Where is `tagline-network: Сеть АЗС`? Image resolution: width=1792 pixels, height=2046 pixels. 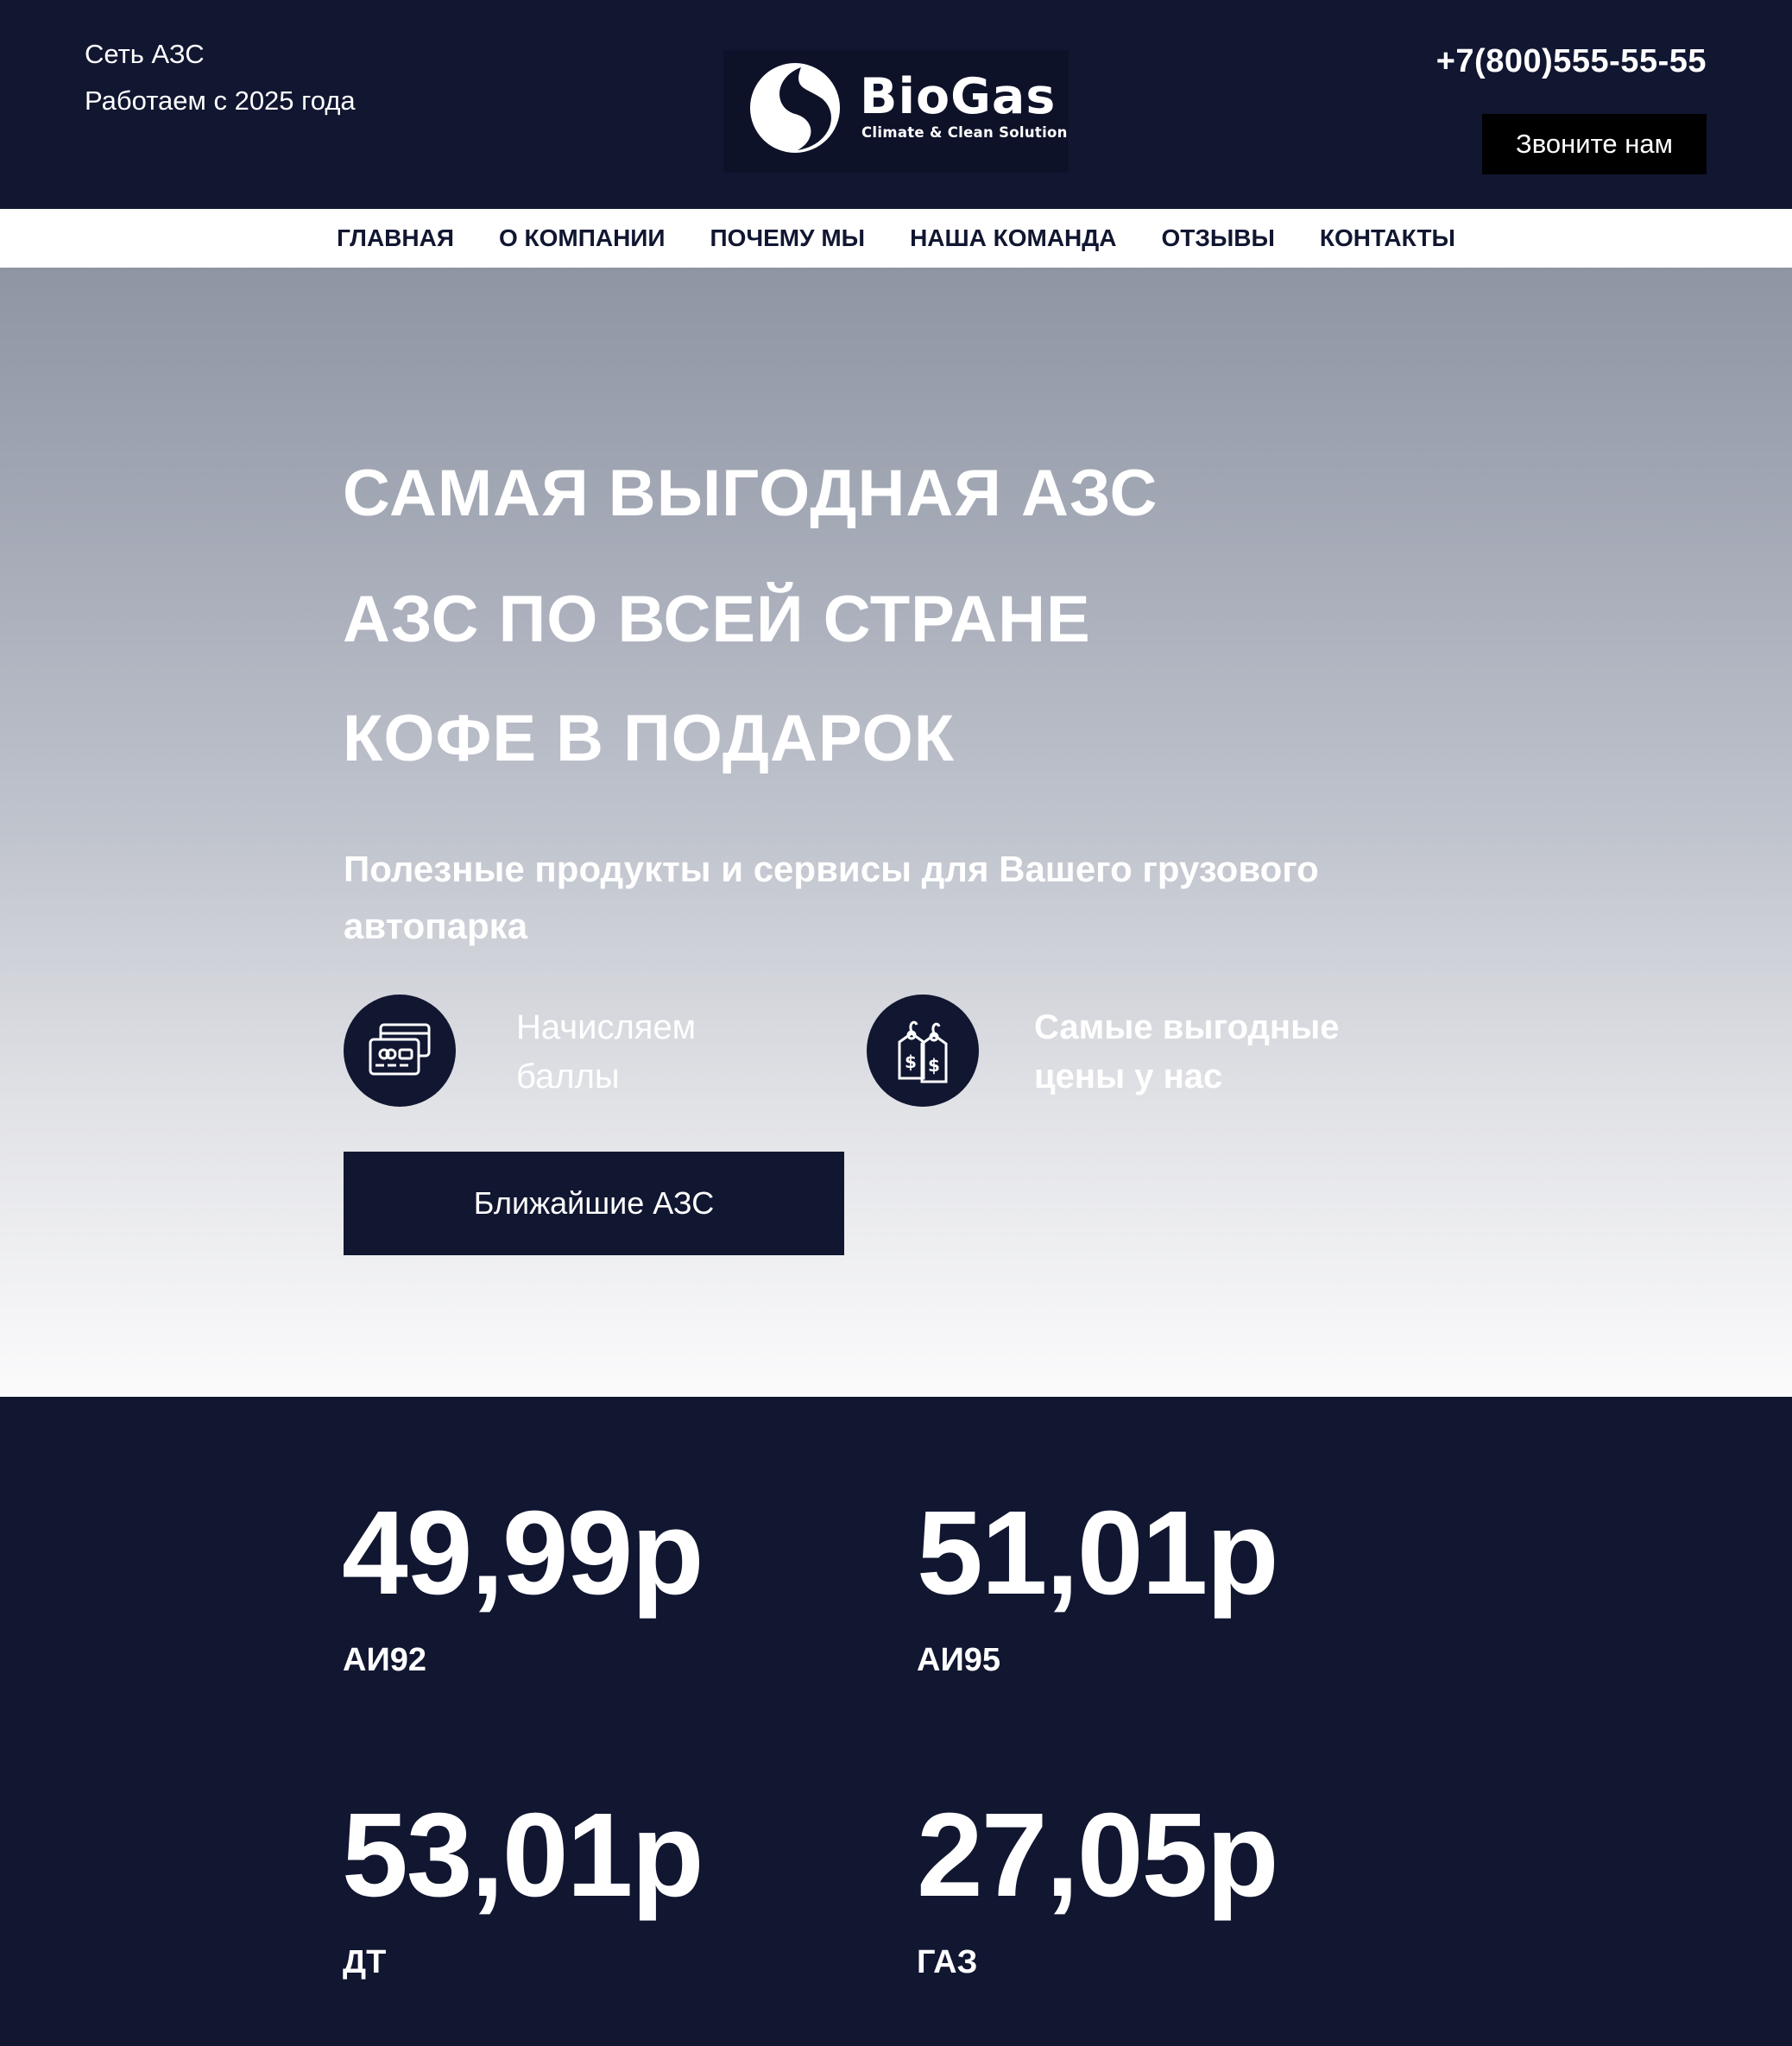
tagline-network: Сеть АЗС is located at coordinates (145, 54).